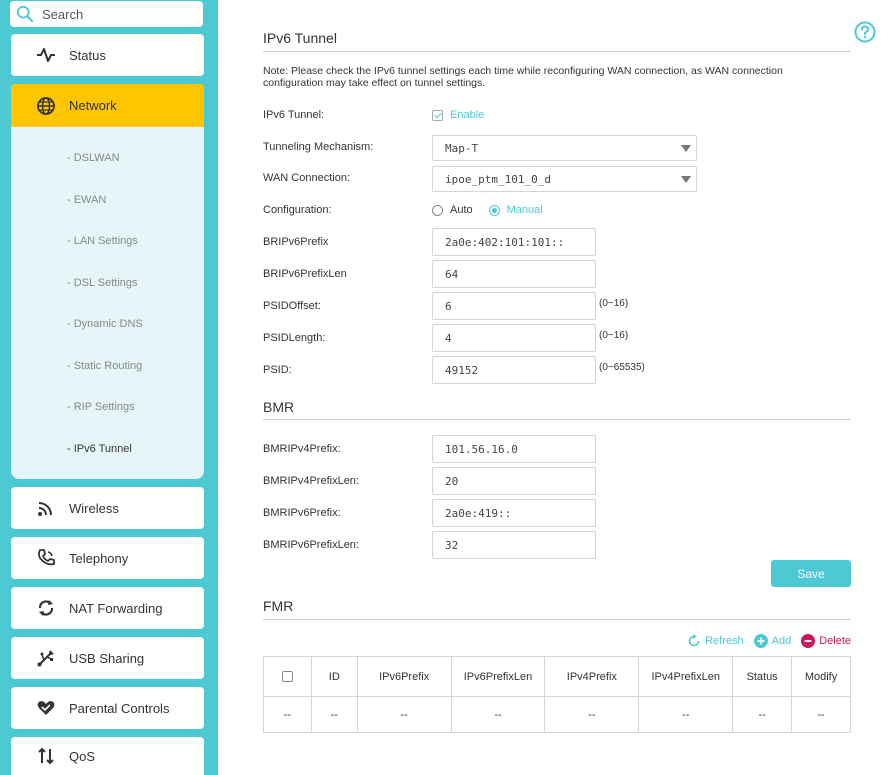 This screenshot has width=896, height=775. Describe the element at coordinates (498, 676) in the screenshot. I see `column-header: IPv6PrefixLen` at that location.